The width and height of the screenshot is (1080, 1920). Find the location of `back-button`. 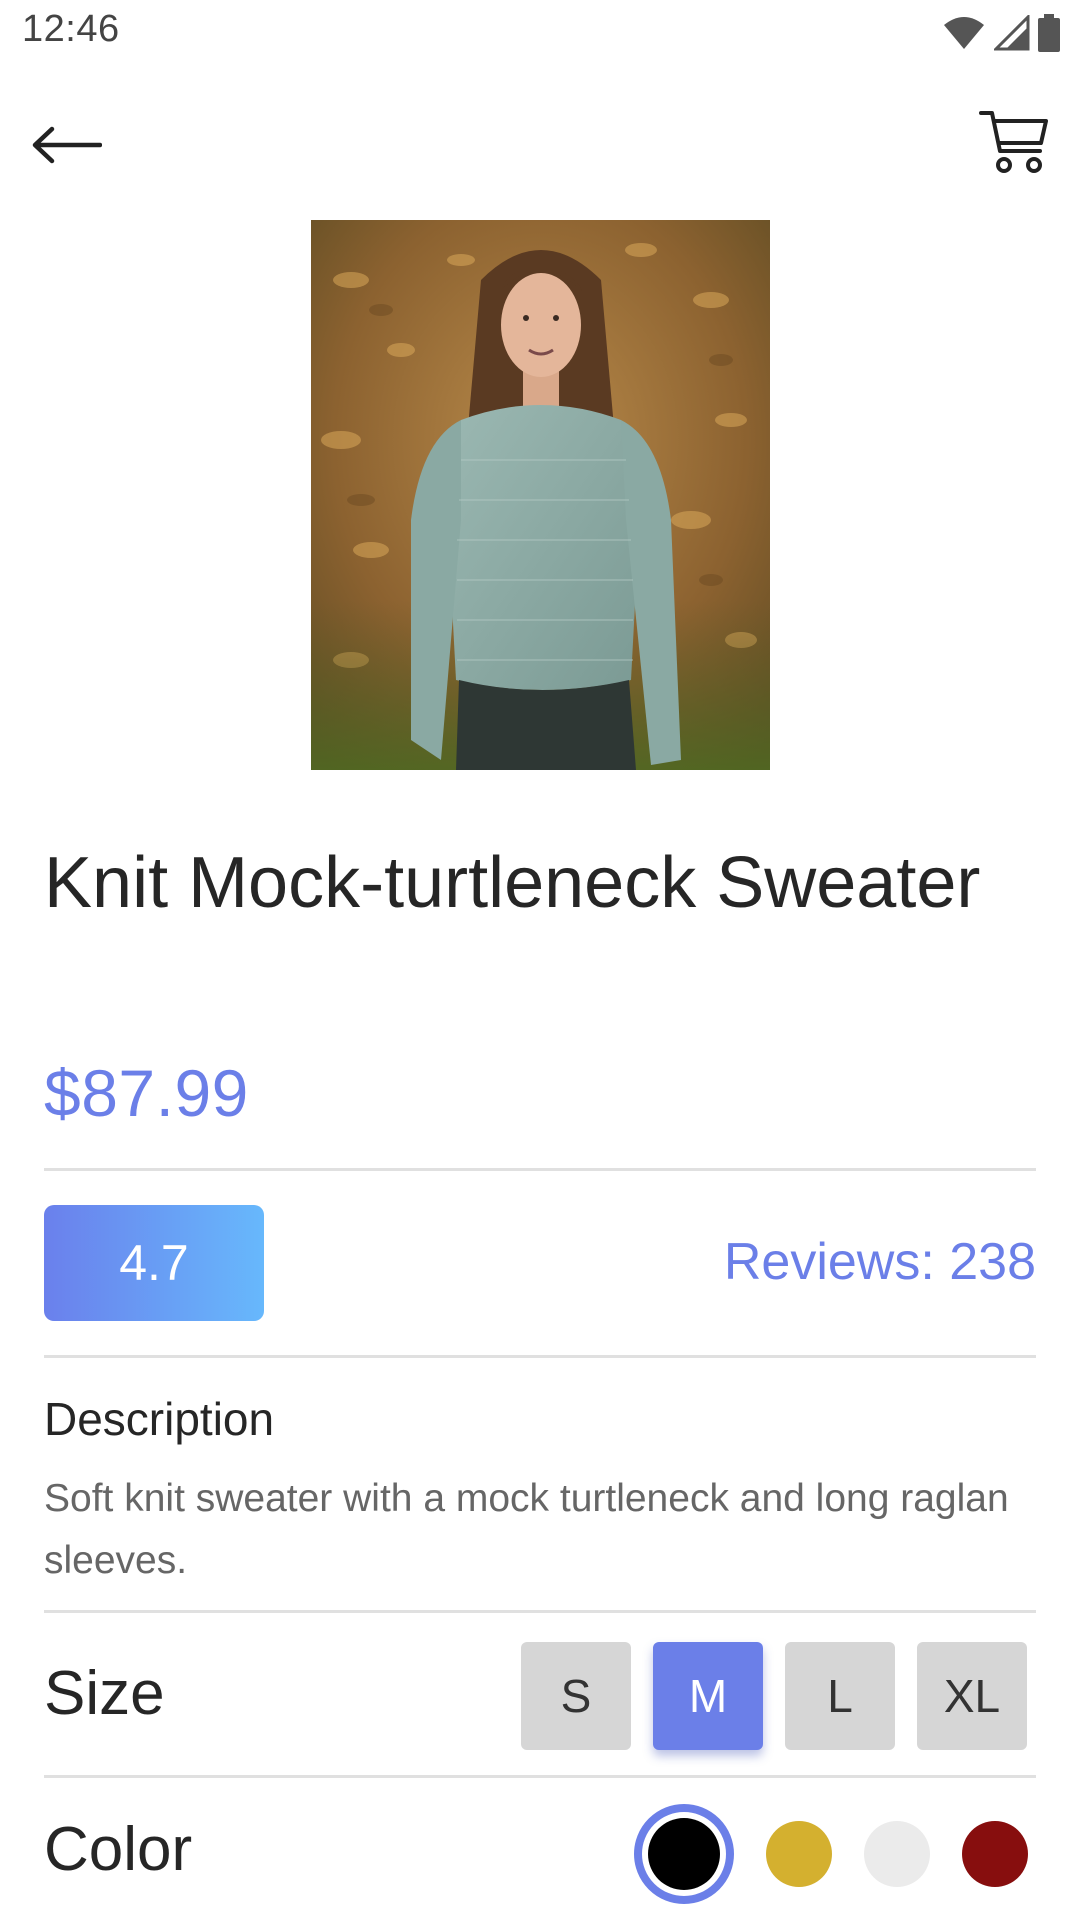

back-button is located at coordinates (75, 147).